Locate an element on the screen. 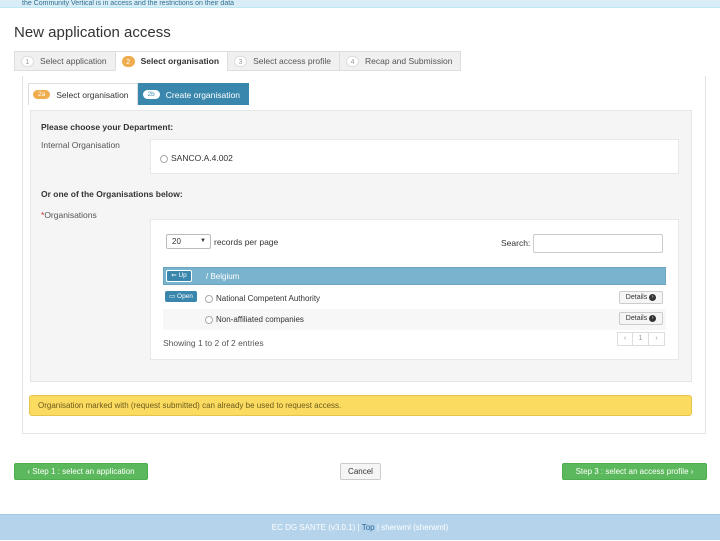 The image size is (720, 541). organisations-heading: Or one of the Organisations below: is located at coordinates (112, 194).